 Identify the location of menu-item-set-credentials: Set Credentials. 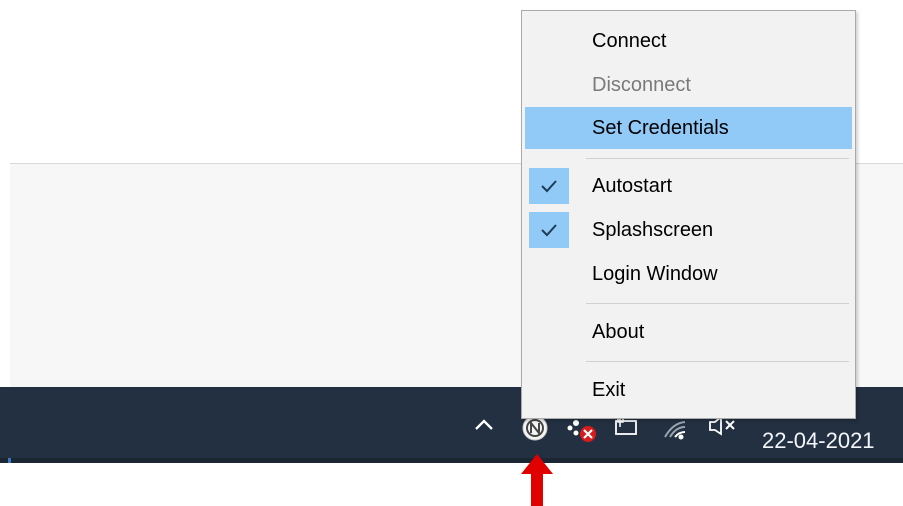
(688, 128).